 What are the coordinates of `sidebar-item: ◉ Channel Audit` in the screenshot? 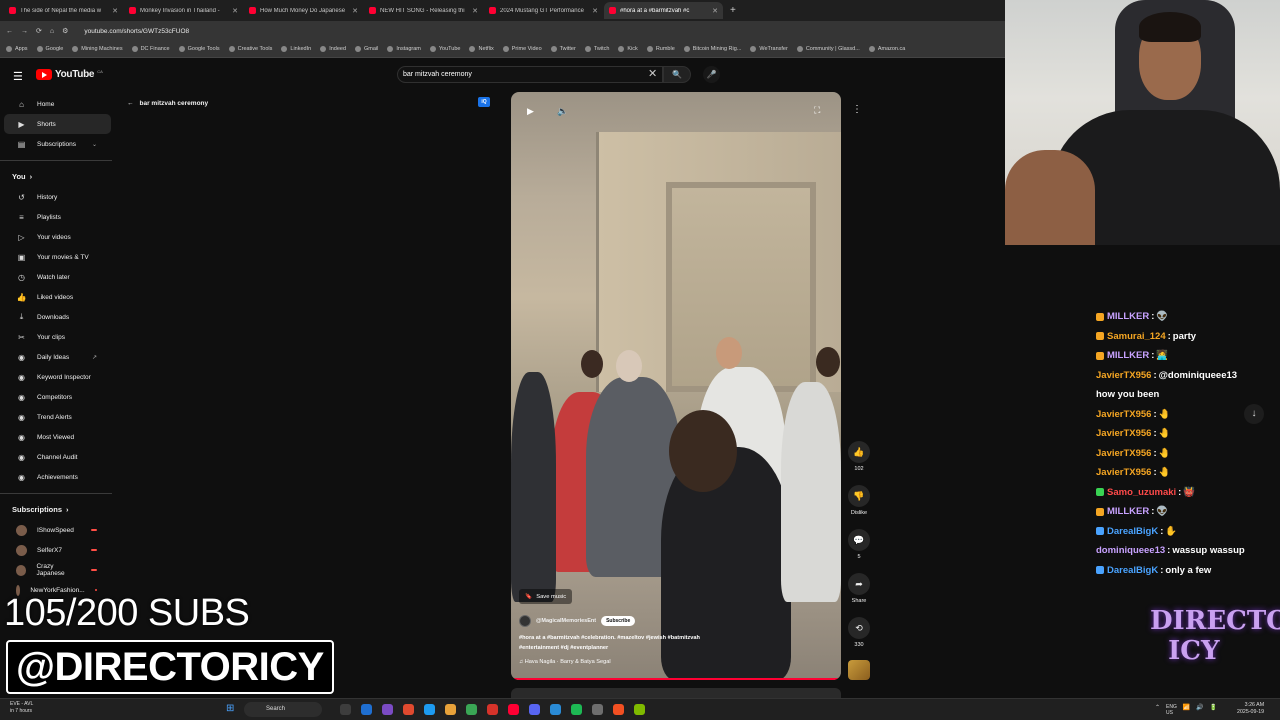 It's located at (57, 457).